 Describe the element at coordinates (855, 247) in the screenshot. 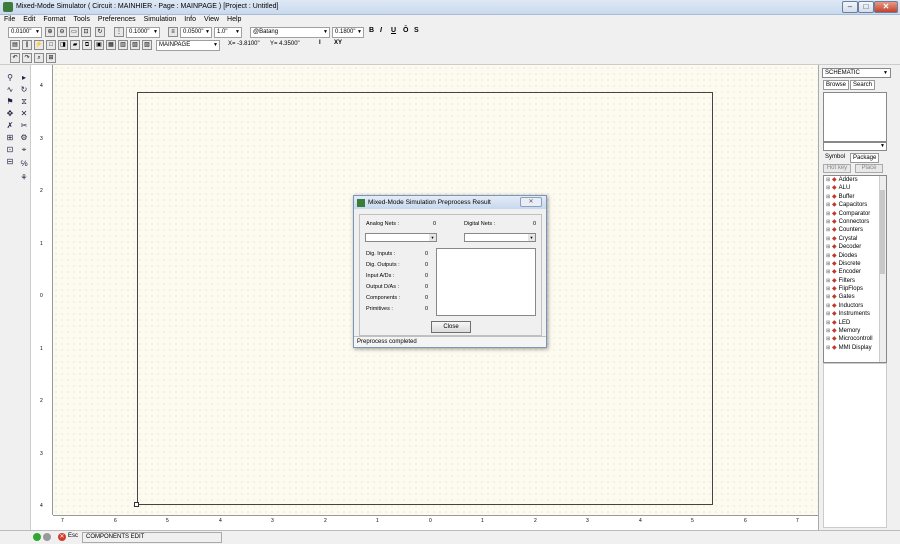

I see `tree-item-decoder: ⊞ ◆ Decoder` at that location.